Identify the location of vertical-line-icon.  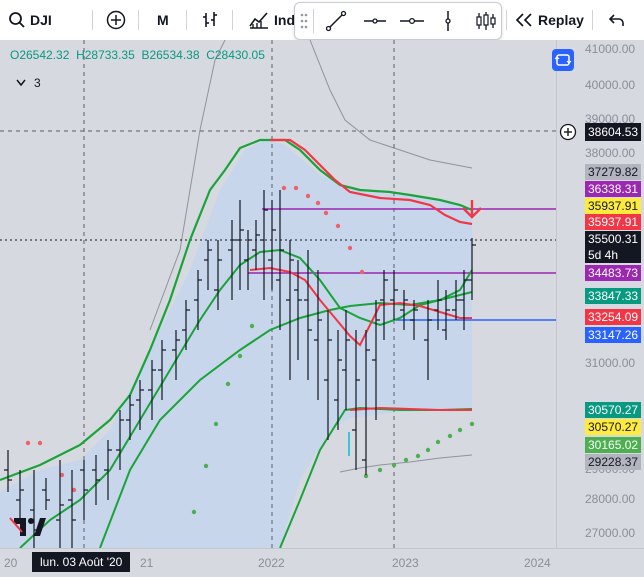
(448, 21).